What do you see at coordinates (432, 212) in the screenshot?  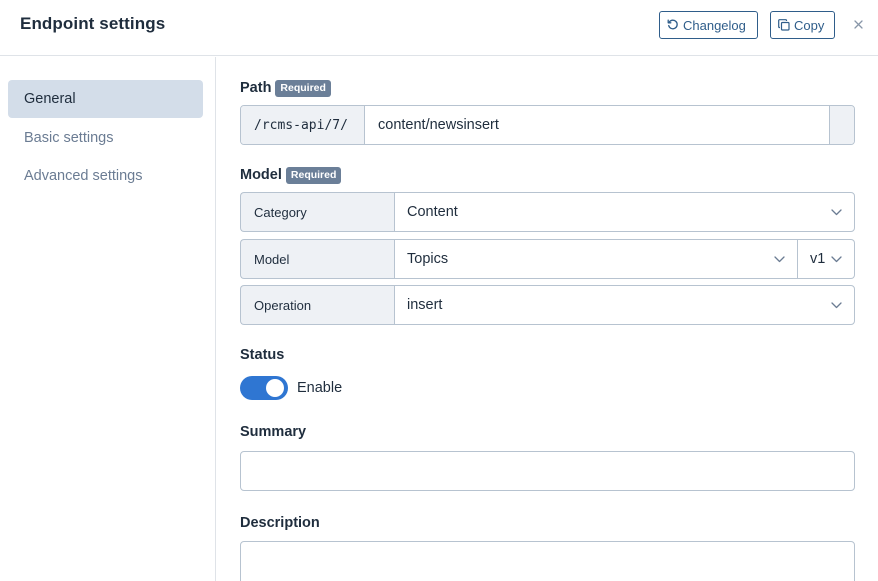 I see `category-value: Content` at bounding box center [432, 212].